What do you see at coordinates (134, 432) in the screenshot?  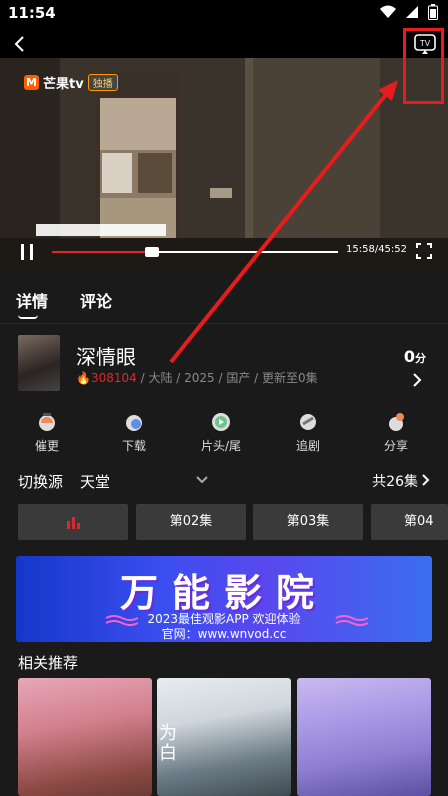 I see `action-download: 下载` at bounding box center [134, 432].